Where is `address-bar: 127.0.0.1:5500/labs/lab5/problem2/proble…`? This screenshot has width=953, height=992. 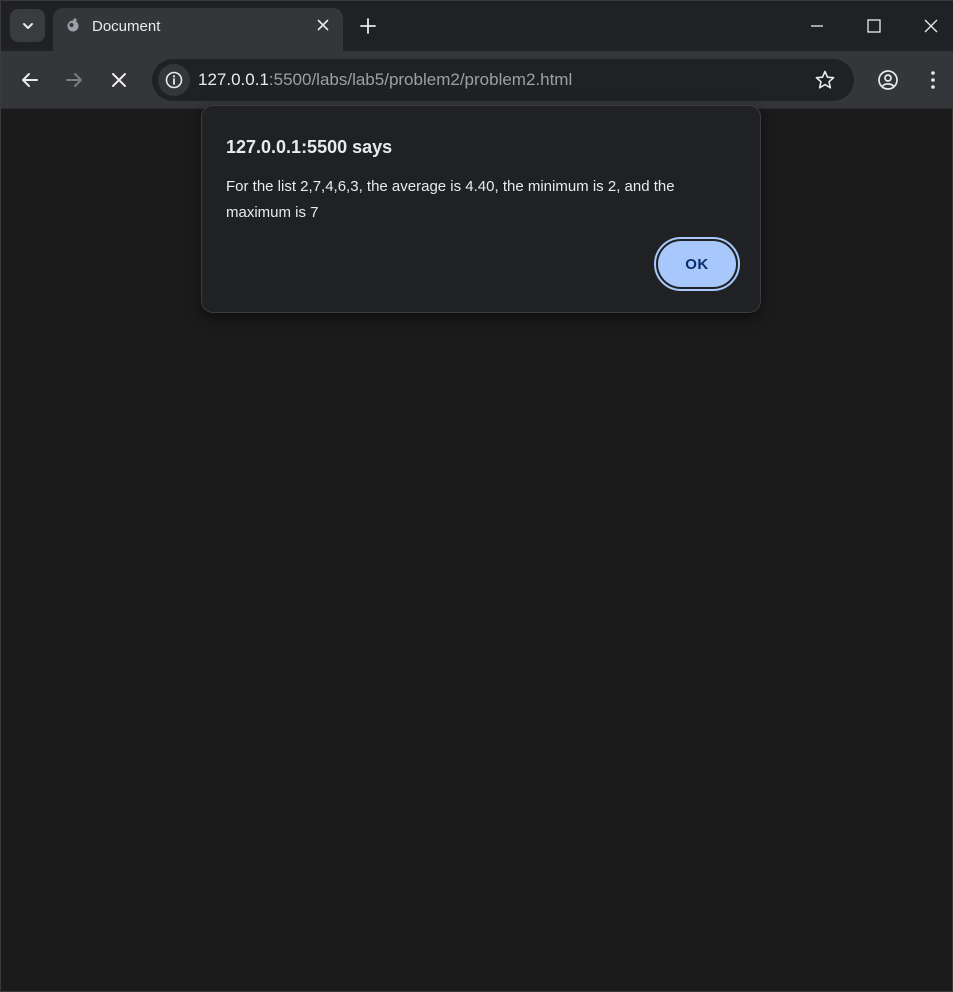 address-bar: 127.0.0.1:5500/labs/lab5/problem2/proble… is located at coordinates (503, 80).